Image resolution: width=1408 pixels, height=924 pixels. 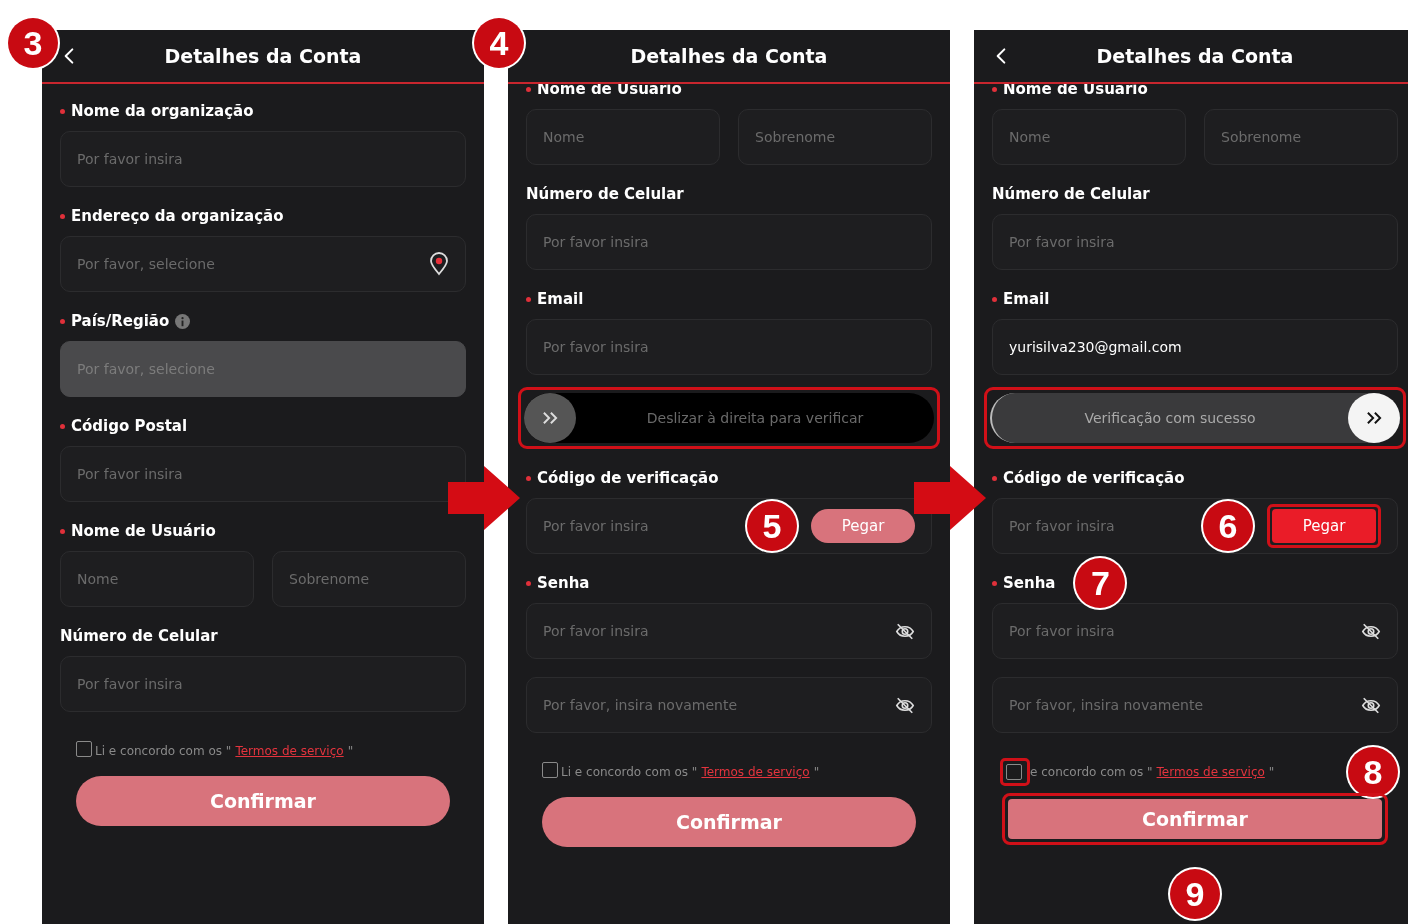 What do you see at coordinates (177, 216) in the screenshot?
I see `field-label: Endereço da organização` at bounding box center [177, 216].